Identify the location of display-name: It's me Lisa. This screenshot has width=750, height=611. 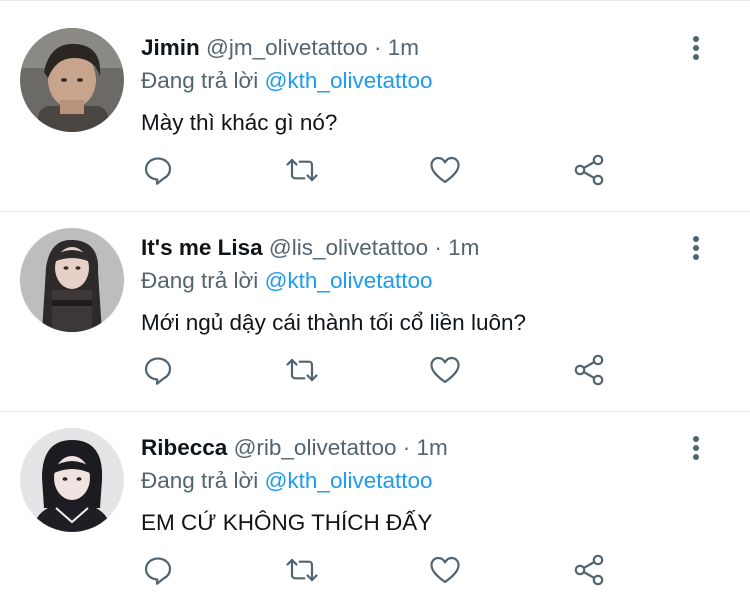
(202, 247).